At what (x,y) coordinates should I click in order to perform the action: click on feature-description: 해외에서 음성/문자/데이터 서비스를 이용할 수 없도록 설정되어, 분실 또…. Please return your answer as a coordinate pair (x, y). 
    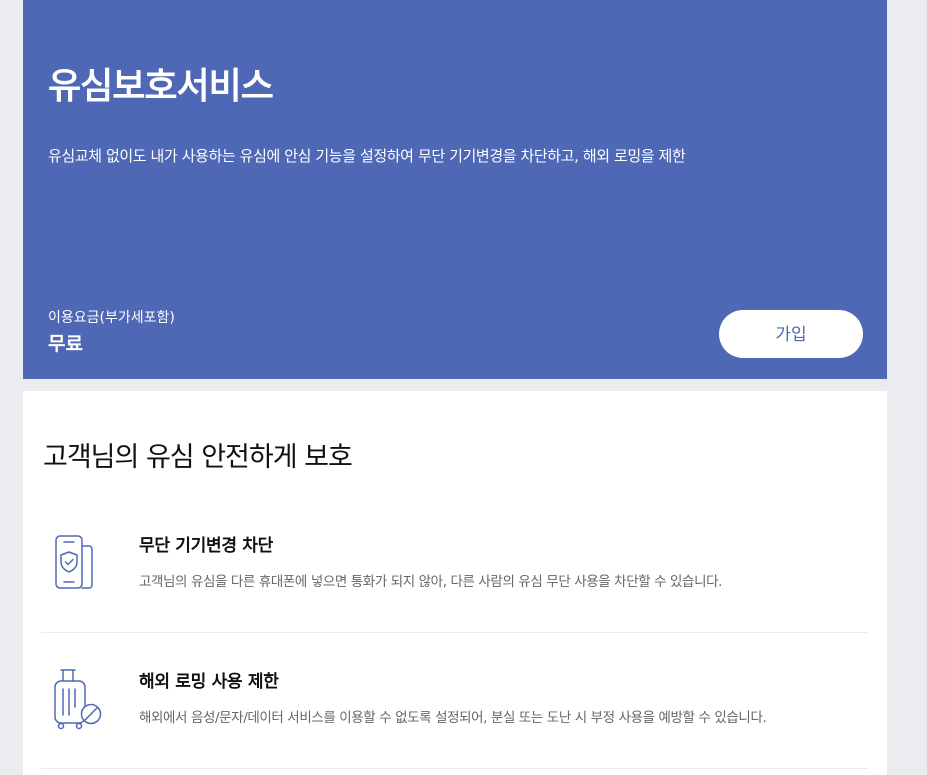
    Looking at the image, I should click on (453, 718).